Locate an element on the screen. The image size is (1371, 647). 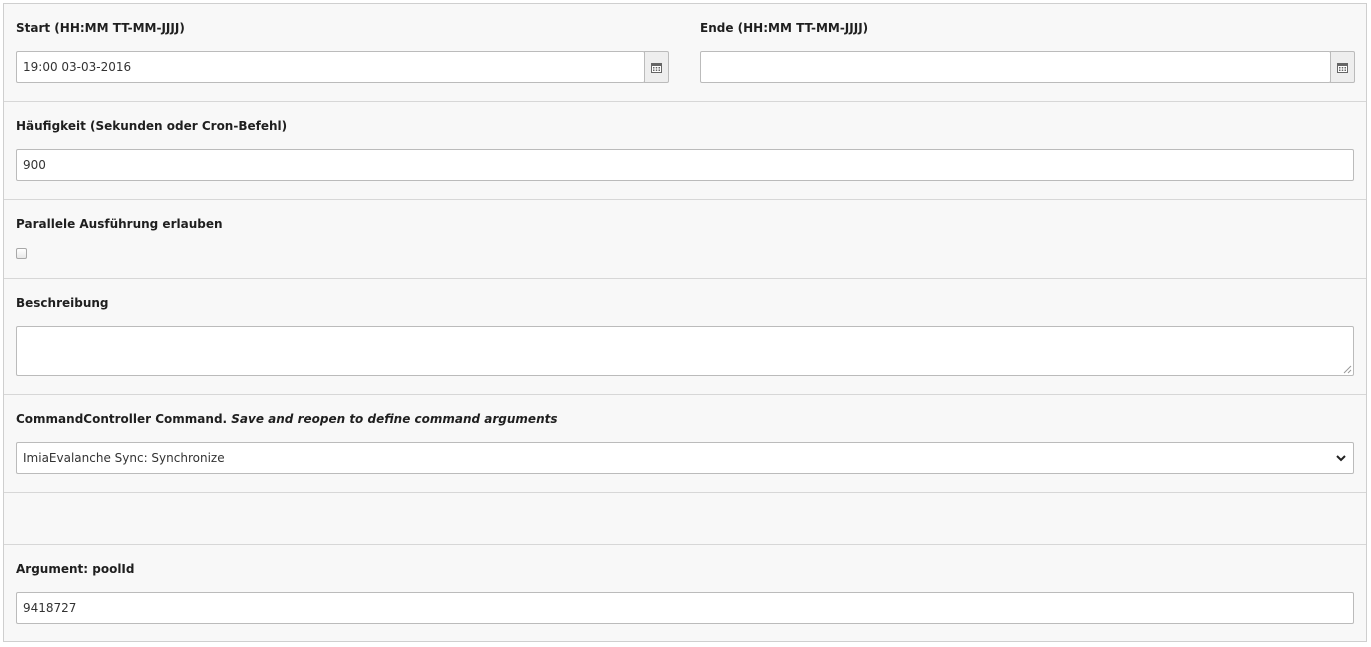
command-select: ImiaEvalanche Sync: Synchronize is located at coordinates (685, 458).